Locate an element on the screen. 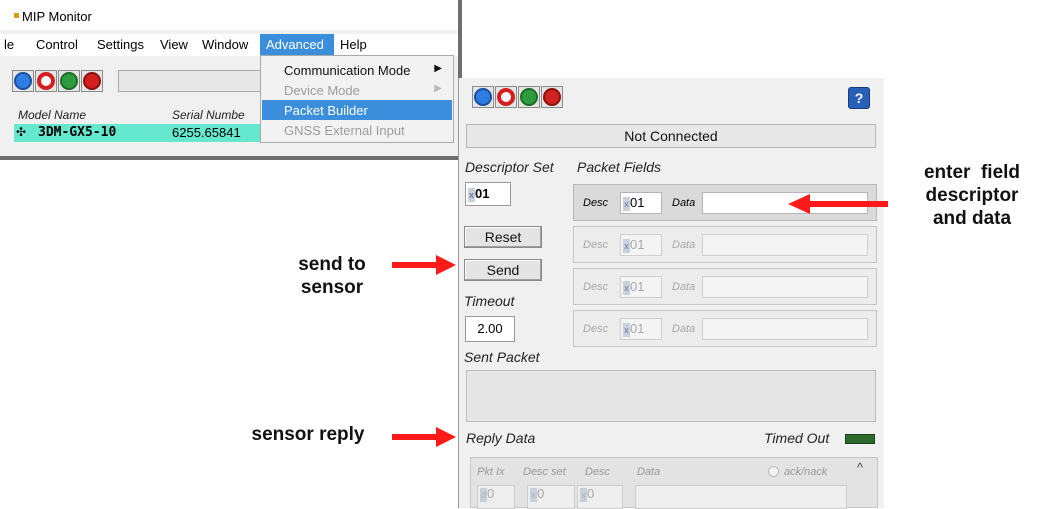  arrow-enter is located at coordinates (848, 204).